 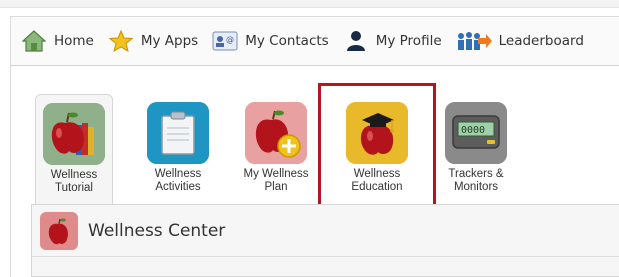 What do you see at coordinates (356, 41) in the screenshot?
I see `person-icon` at bounding box center [356, 41].